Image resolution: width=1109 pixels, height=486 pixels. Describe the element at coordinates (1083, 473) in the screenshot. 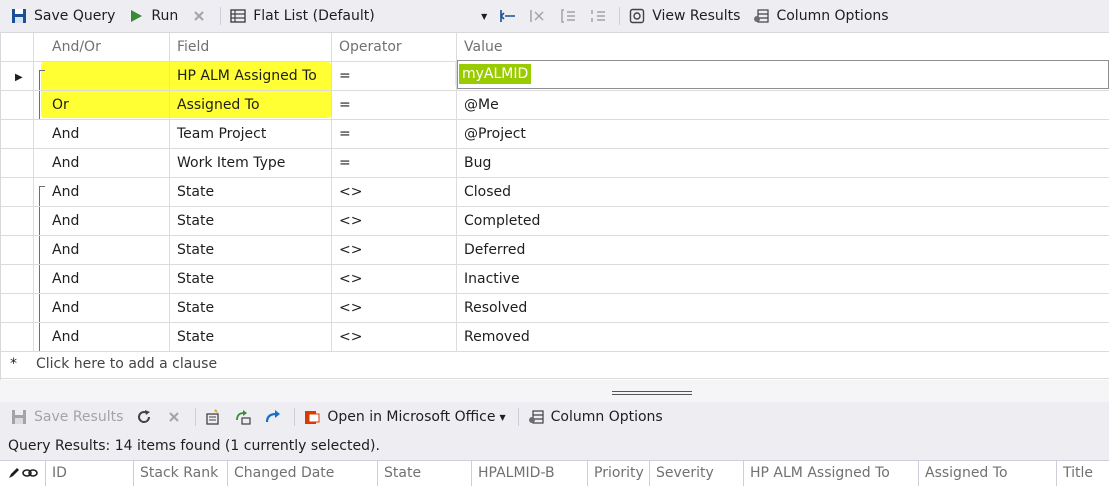

I see `results-column-header: Title` at that location.